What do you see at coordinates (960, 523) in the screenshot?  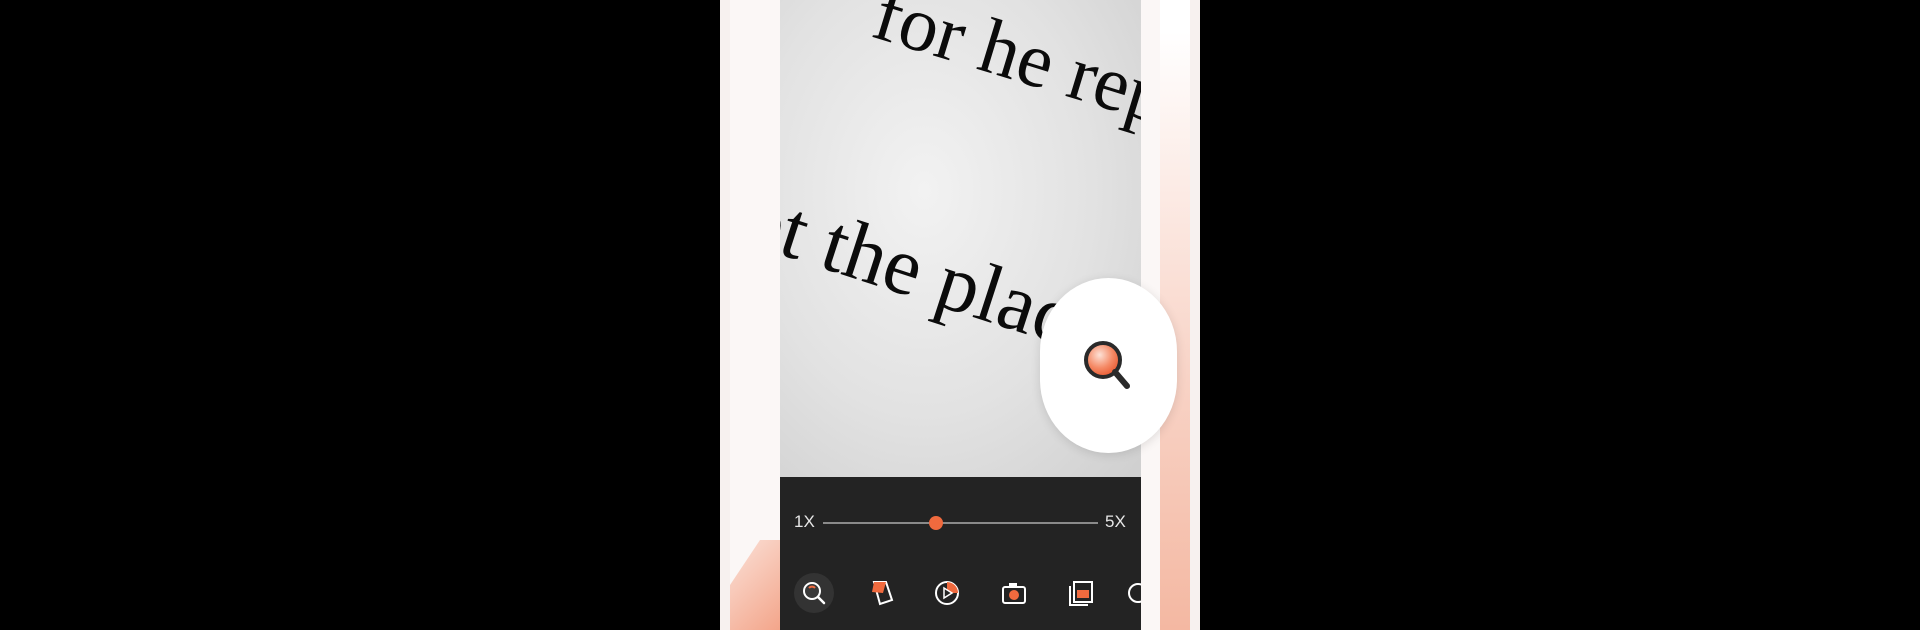 I see `zoom-slider-track` at bounding box center [960, 523].